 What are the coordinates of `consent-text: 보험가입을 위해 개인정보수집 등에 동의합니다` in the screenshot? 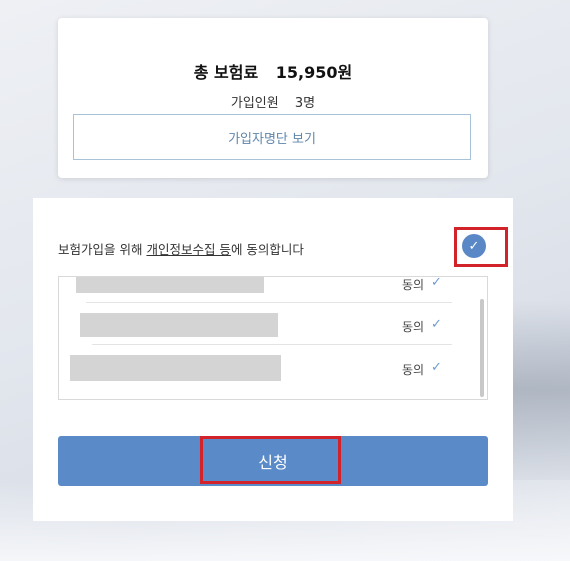 It's located at (181, 248).